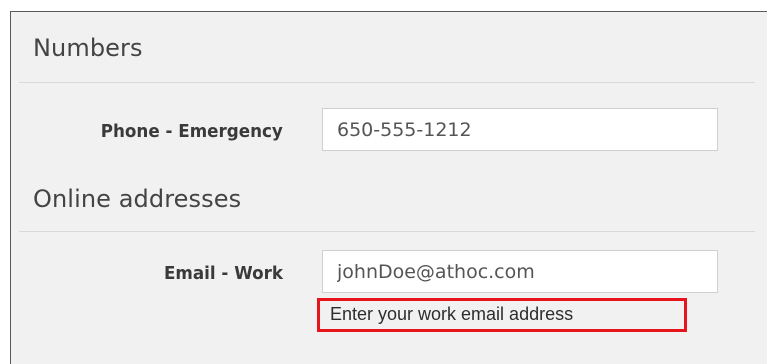 The image size is (767, 364). Describe the element at coordinates (452, 314) in the screenshot. I see `email-work-helper-text: Enter your work email address` at that location.